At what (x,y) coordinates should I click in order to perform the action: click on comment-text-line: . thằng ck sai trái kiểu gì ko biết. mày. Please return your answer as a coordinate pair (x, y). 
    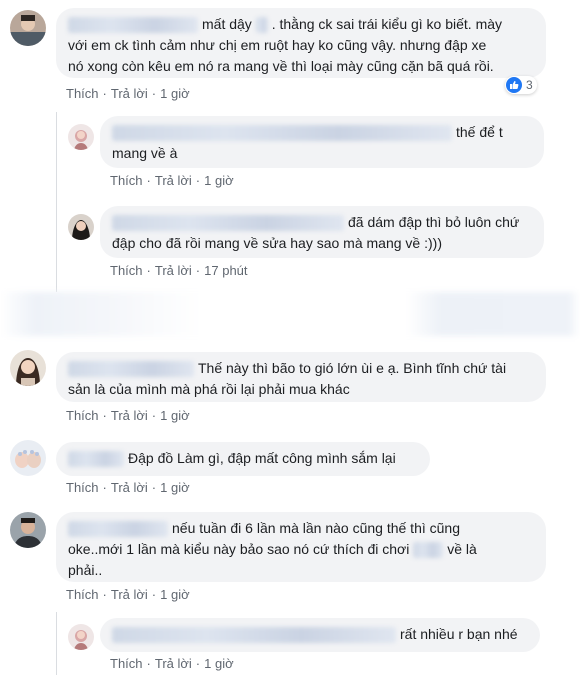
    Looking at the image, I should click on (387, 24).